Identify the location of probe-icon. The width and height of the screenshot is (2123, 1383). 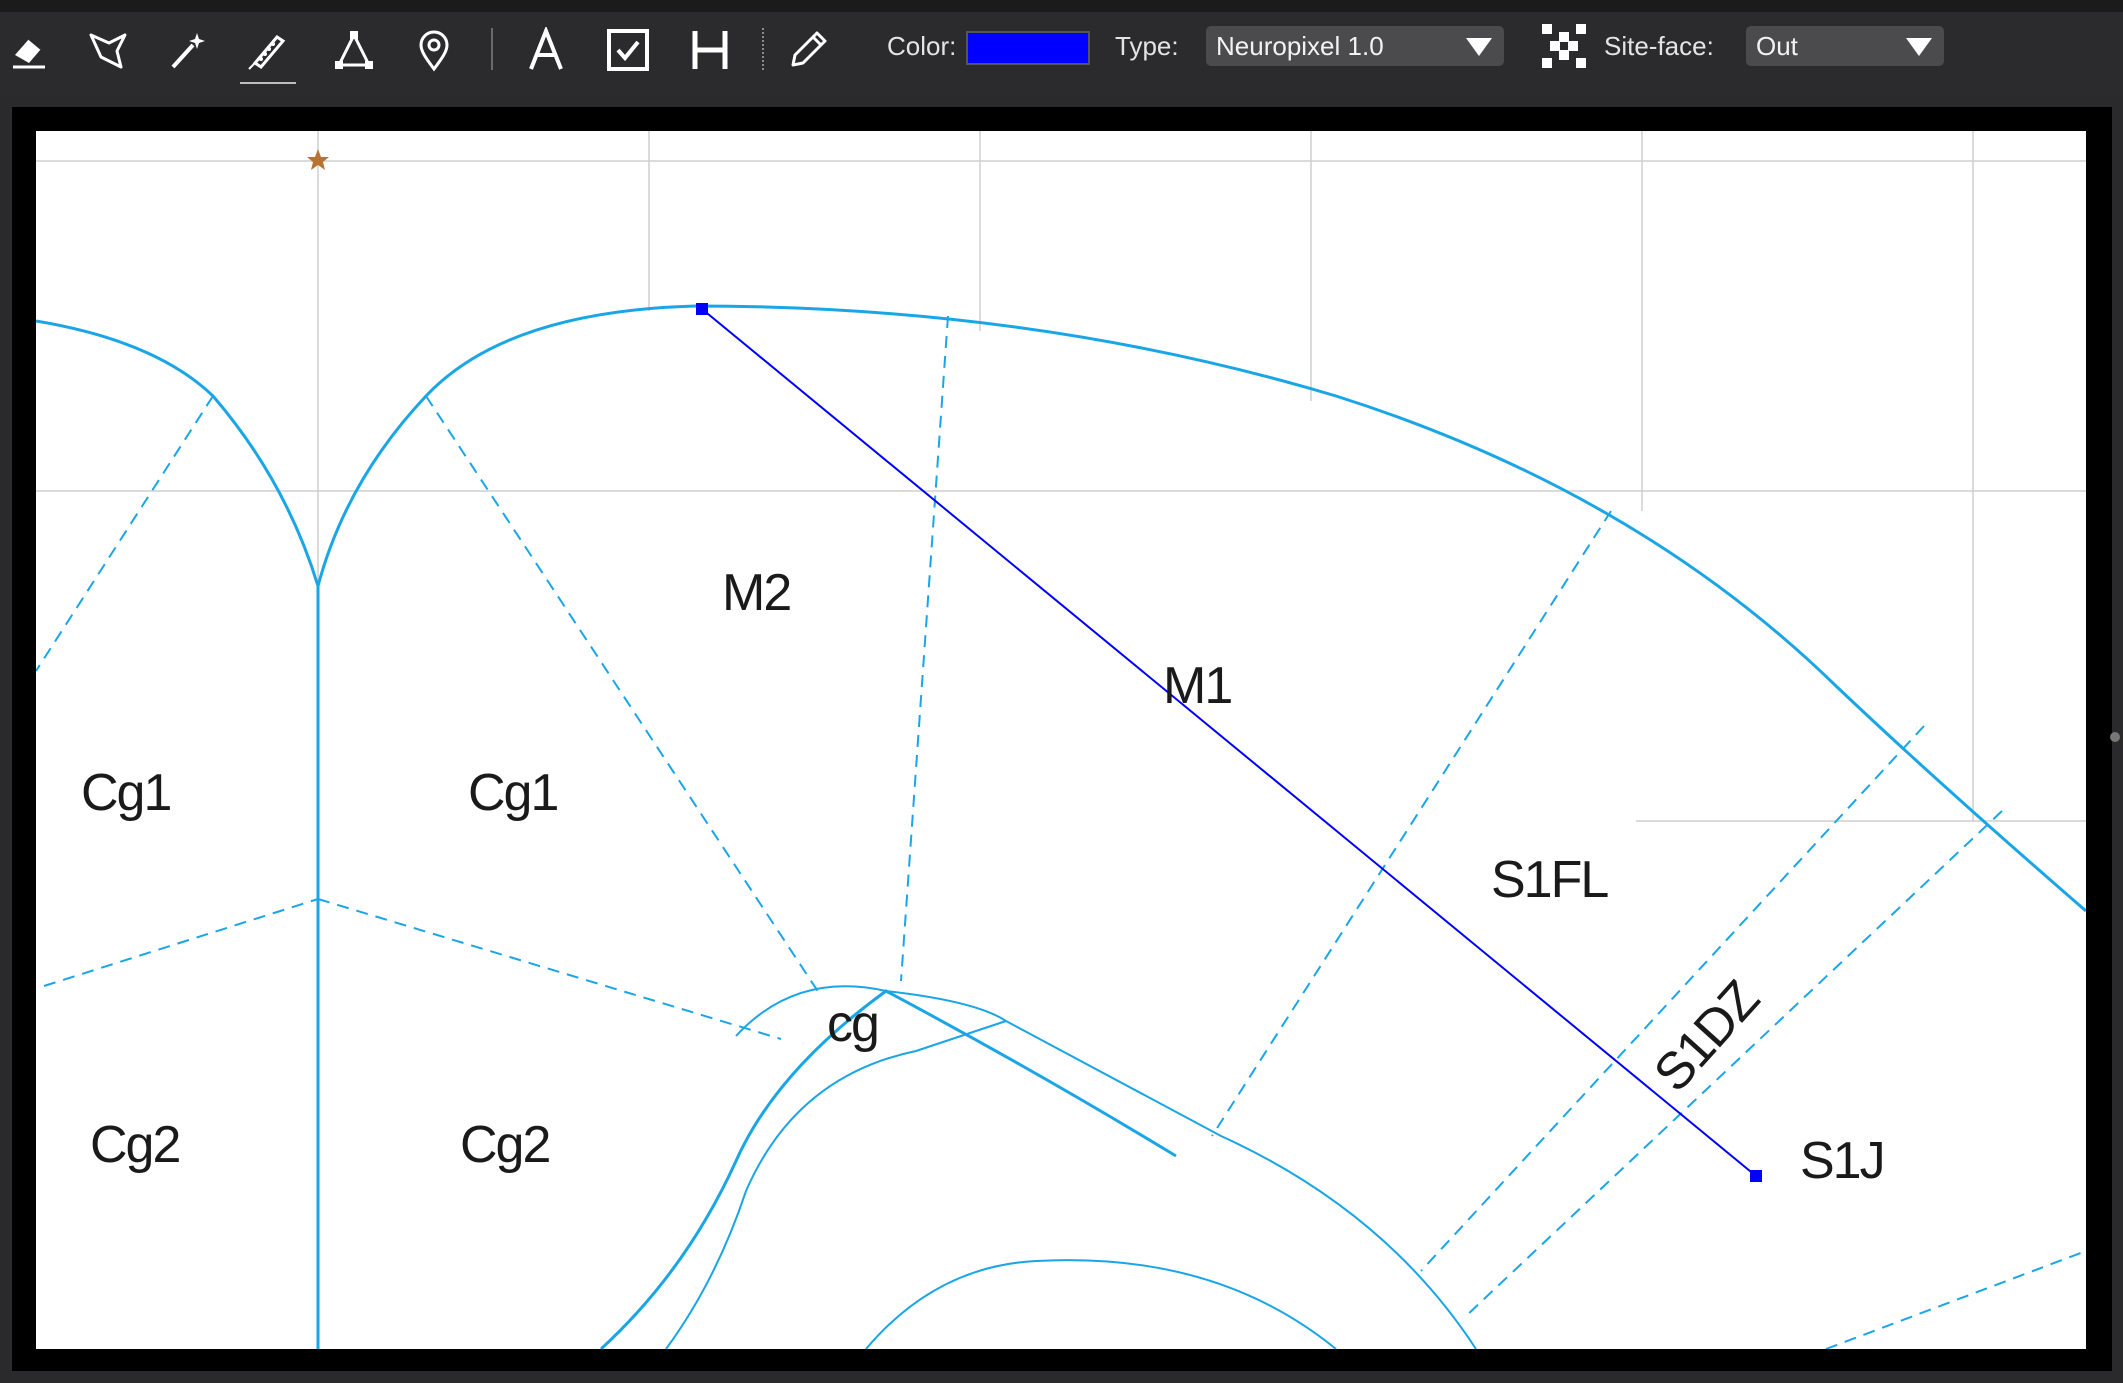
(267, 52).